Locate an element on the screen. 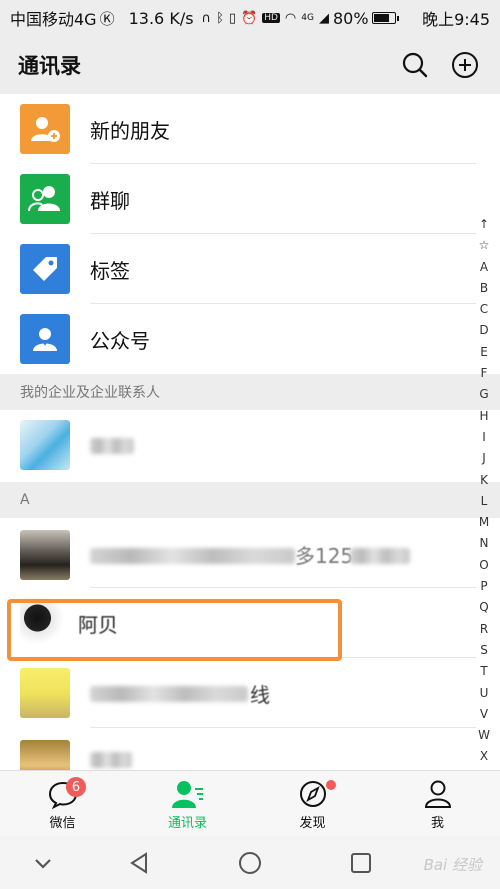  contacts-icon is located at coordinates (187, 794).